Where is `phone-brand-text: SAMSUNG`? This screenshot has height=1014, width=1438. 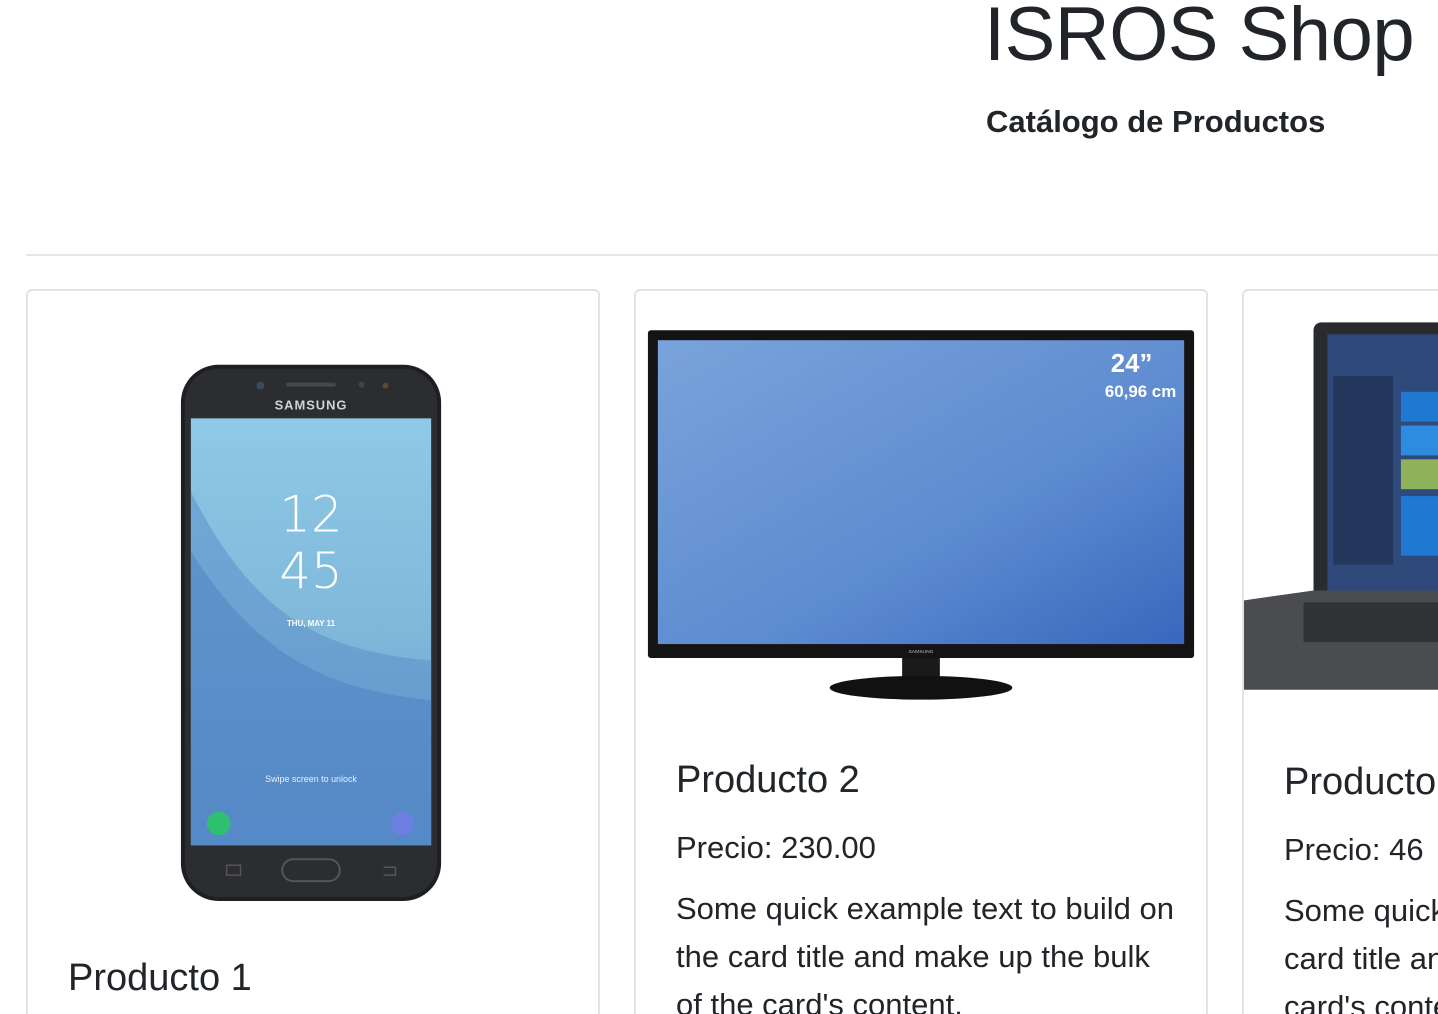 phone-brand-text: SAMSUNG is located at coordinates (311, 404).